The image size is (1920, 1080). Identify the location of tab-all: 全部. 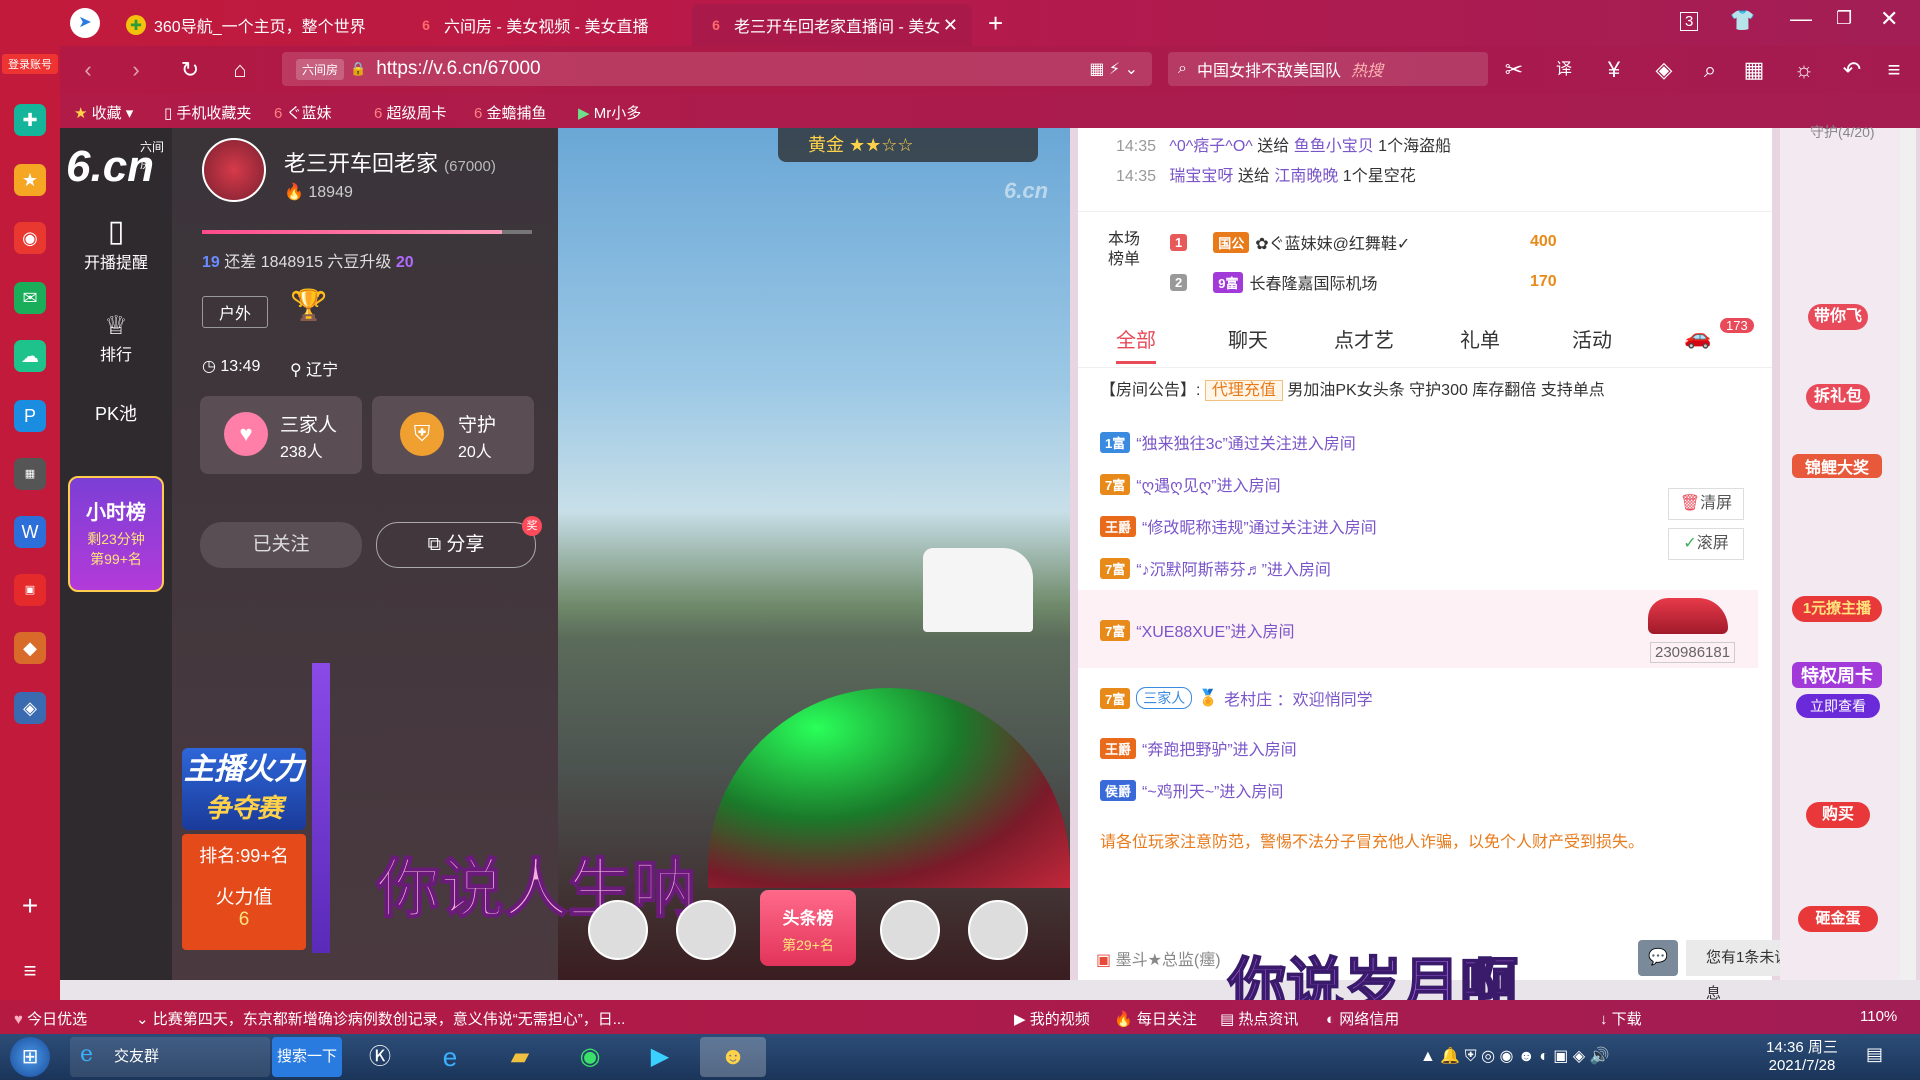
(1136, 344).